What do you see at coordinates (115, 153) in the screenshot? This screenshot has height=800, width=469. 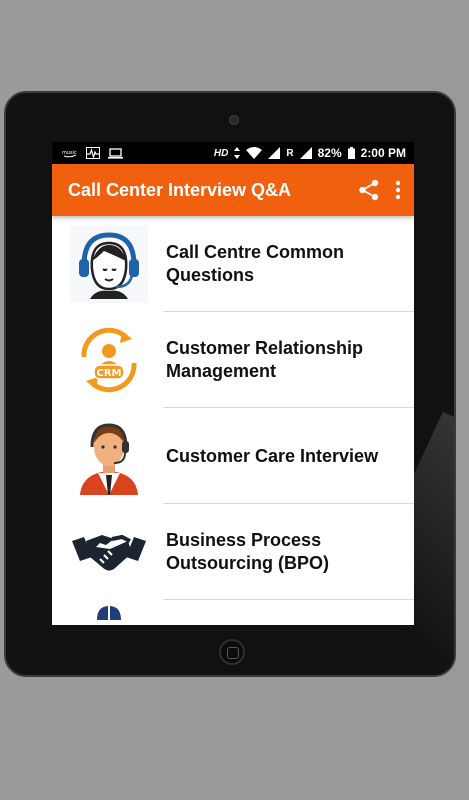 I see `laptop-icon` at bounding box center [115, 153].